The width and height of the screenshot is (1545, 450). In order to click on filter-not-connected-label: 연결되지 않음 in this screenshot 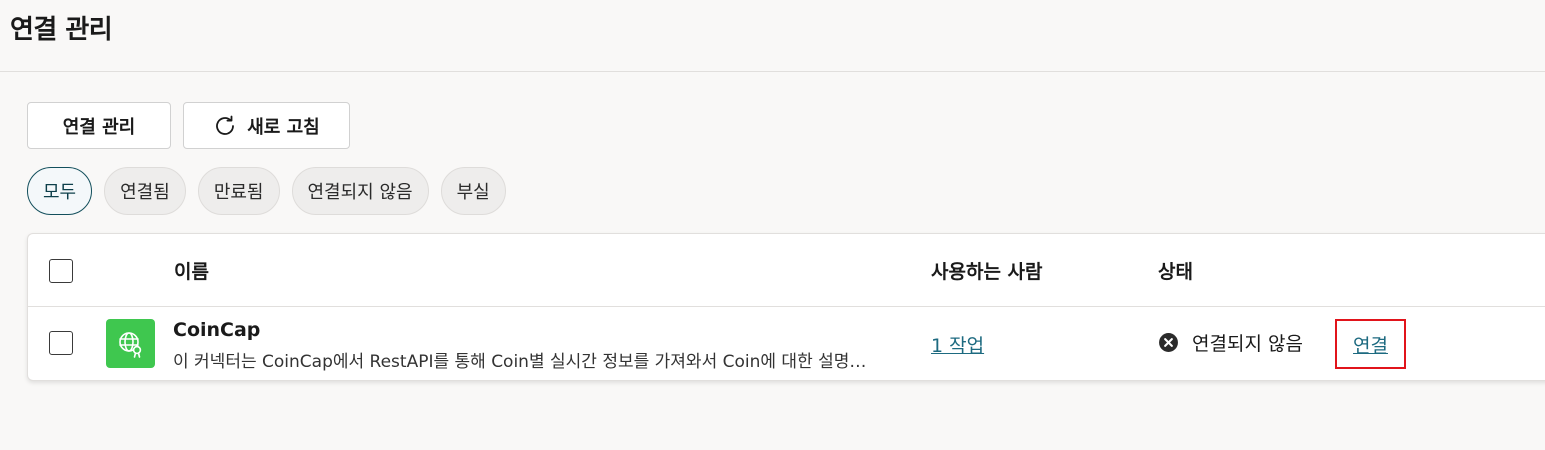, I will do `click(360, 192)`.